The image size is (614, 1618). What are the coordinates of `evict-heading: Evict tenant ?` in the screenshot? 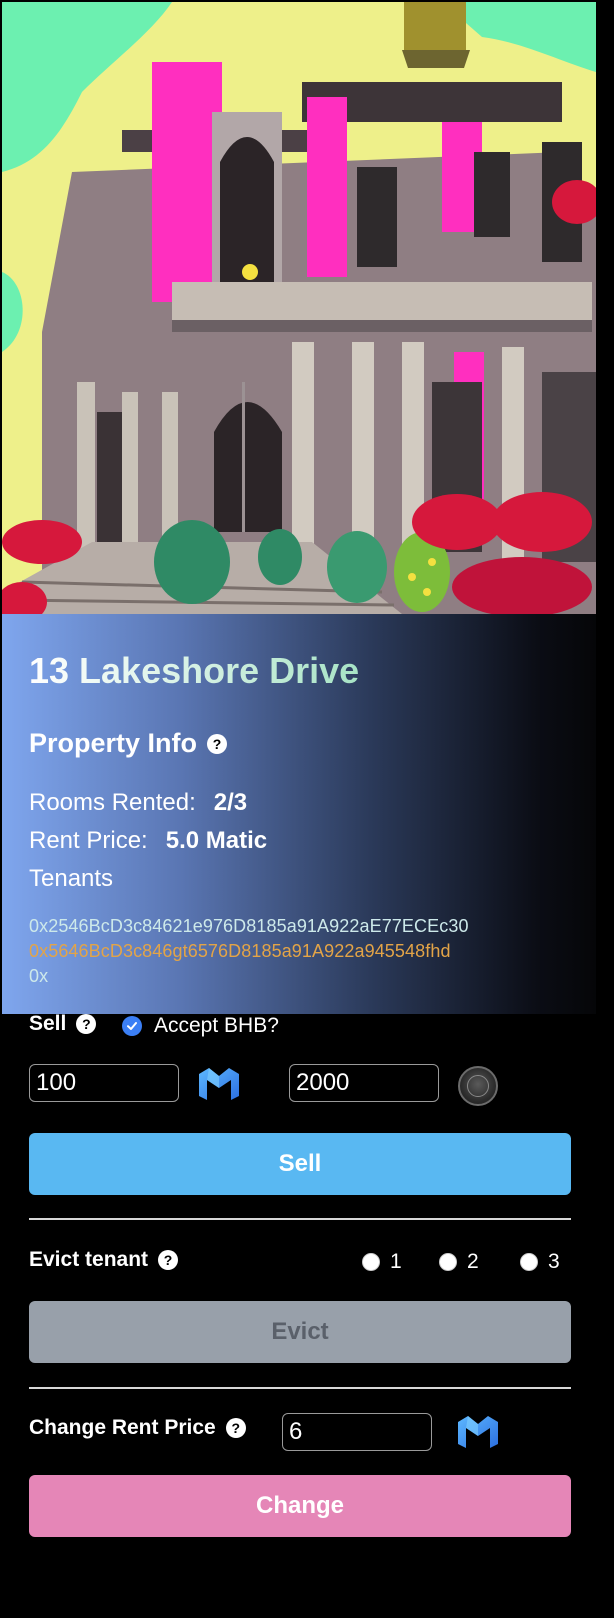 It's located at (104, 1260).